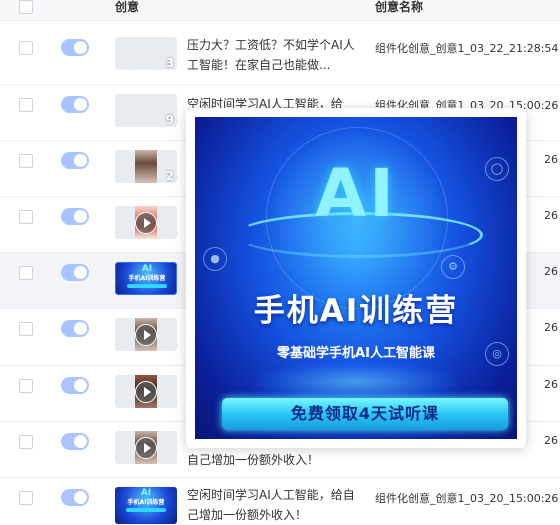 The width and height of the screenshot is (560, 525). Describe the element at coordinates (127, 7) in the screenshot. I see `column-header-creative: 创意` at that location.